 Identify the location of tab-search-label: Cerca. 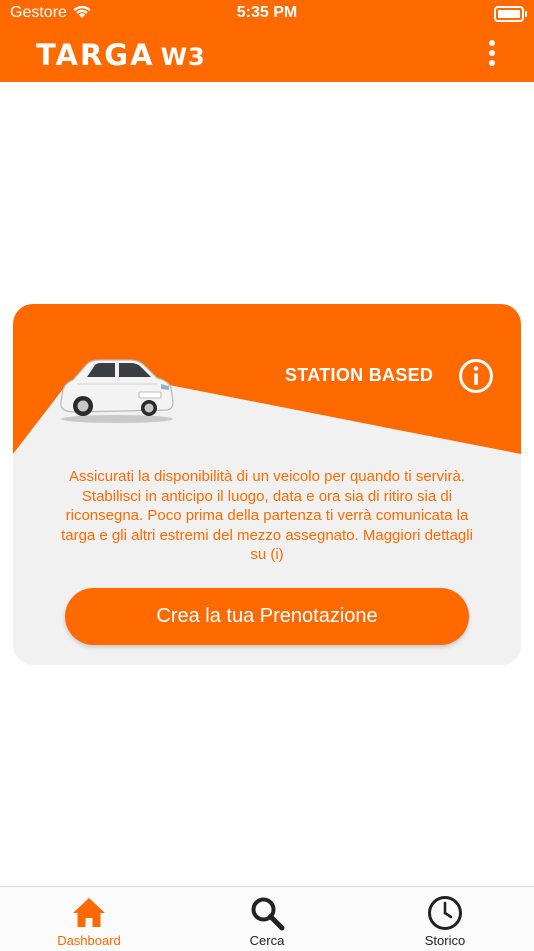
(267, 940).